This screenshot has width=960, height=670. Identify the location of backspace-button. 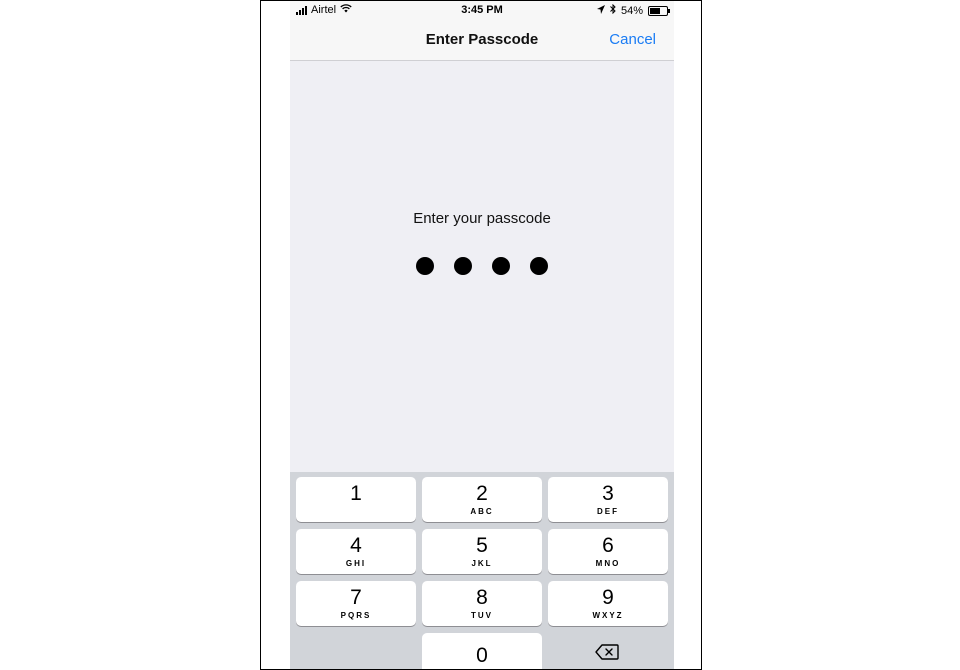
(607, 650).